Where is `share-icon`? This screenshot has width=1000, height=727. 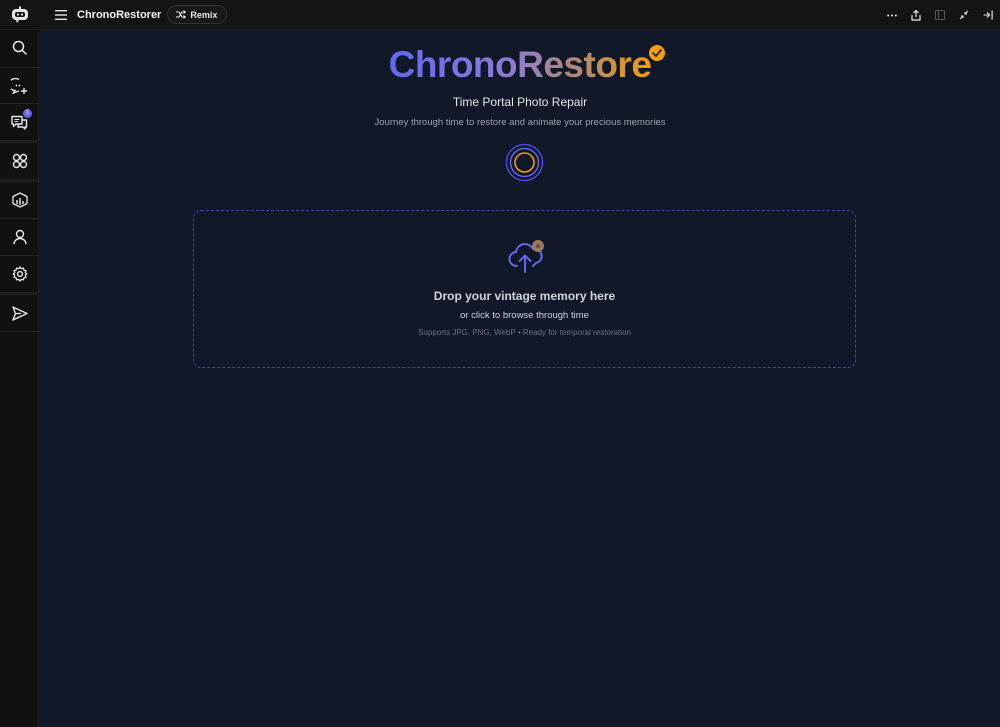
share-icon is located at coordinates (916, 15).